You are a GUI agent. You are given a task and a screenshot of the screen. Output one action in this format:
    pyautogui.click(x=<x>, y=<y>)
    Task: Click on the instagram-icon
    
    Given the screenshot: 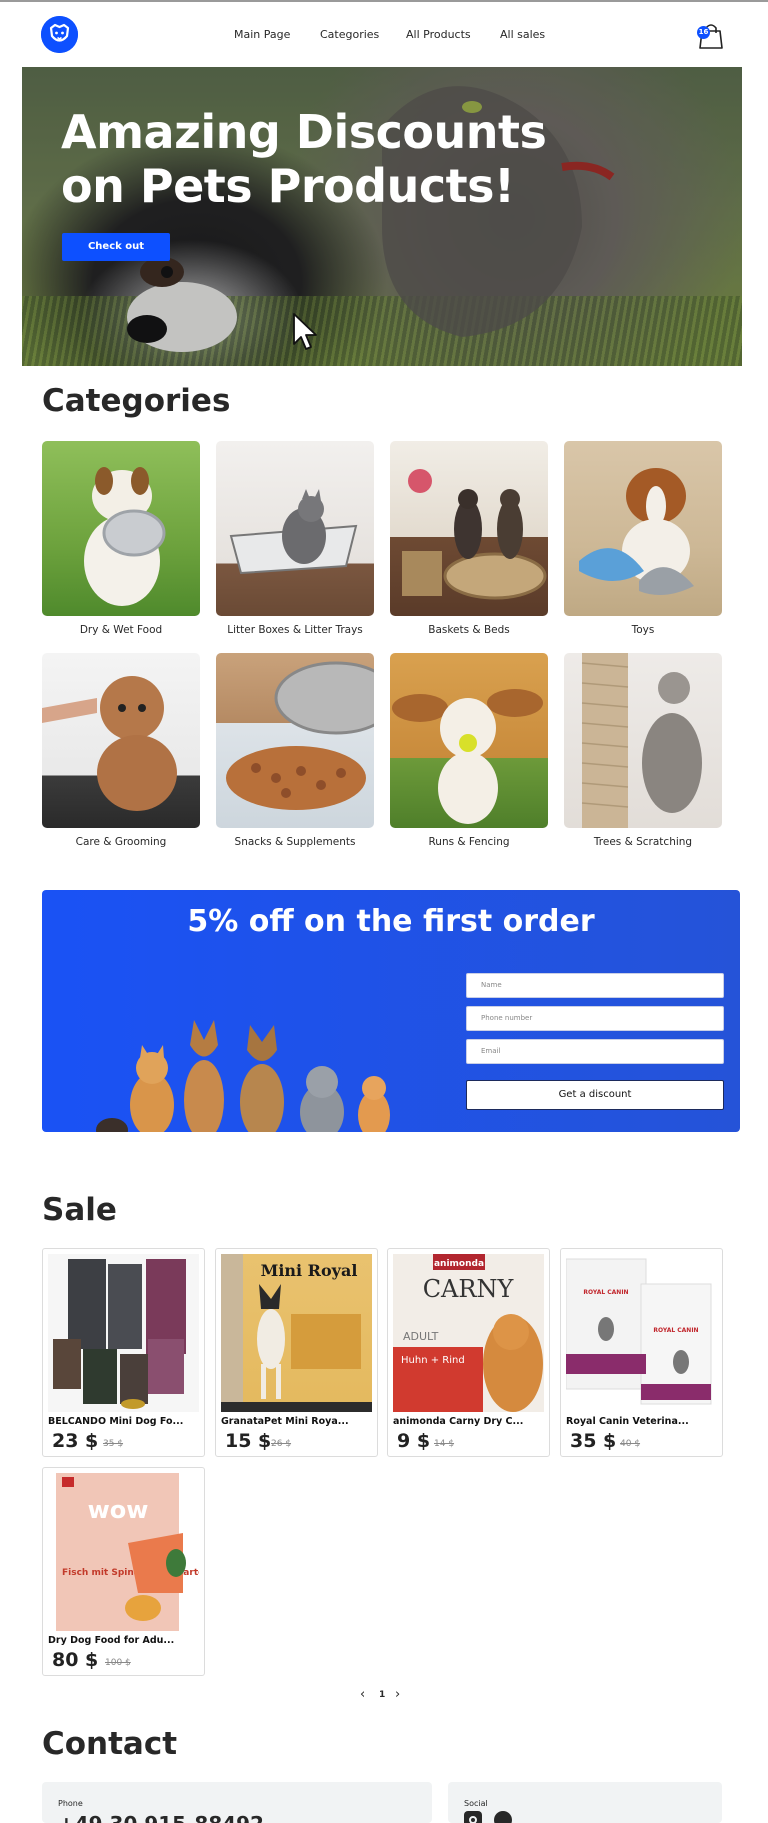 What is the action you would take?
    pyautogui.click(x=473, y=1817)
    